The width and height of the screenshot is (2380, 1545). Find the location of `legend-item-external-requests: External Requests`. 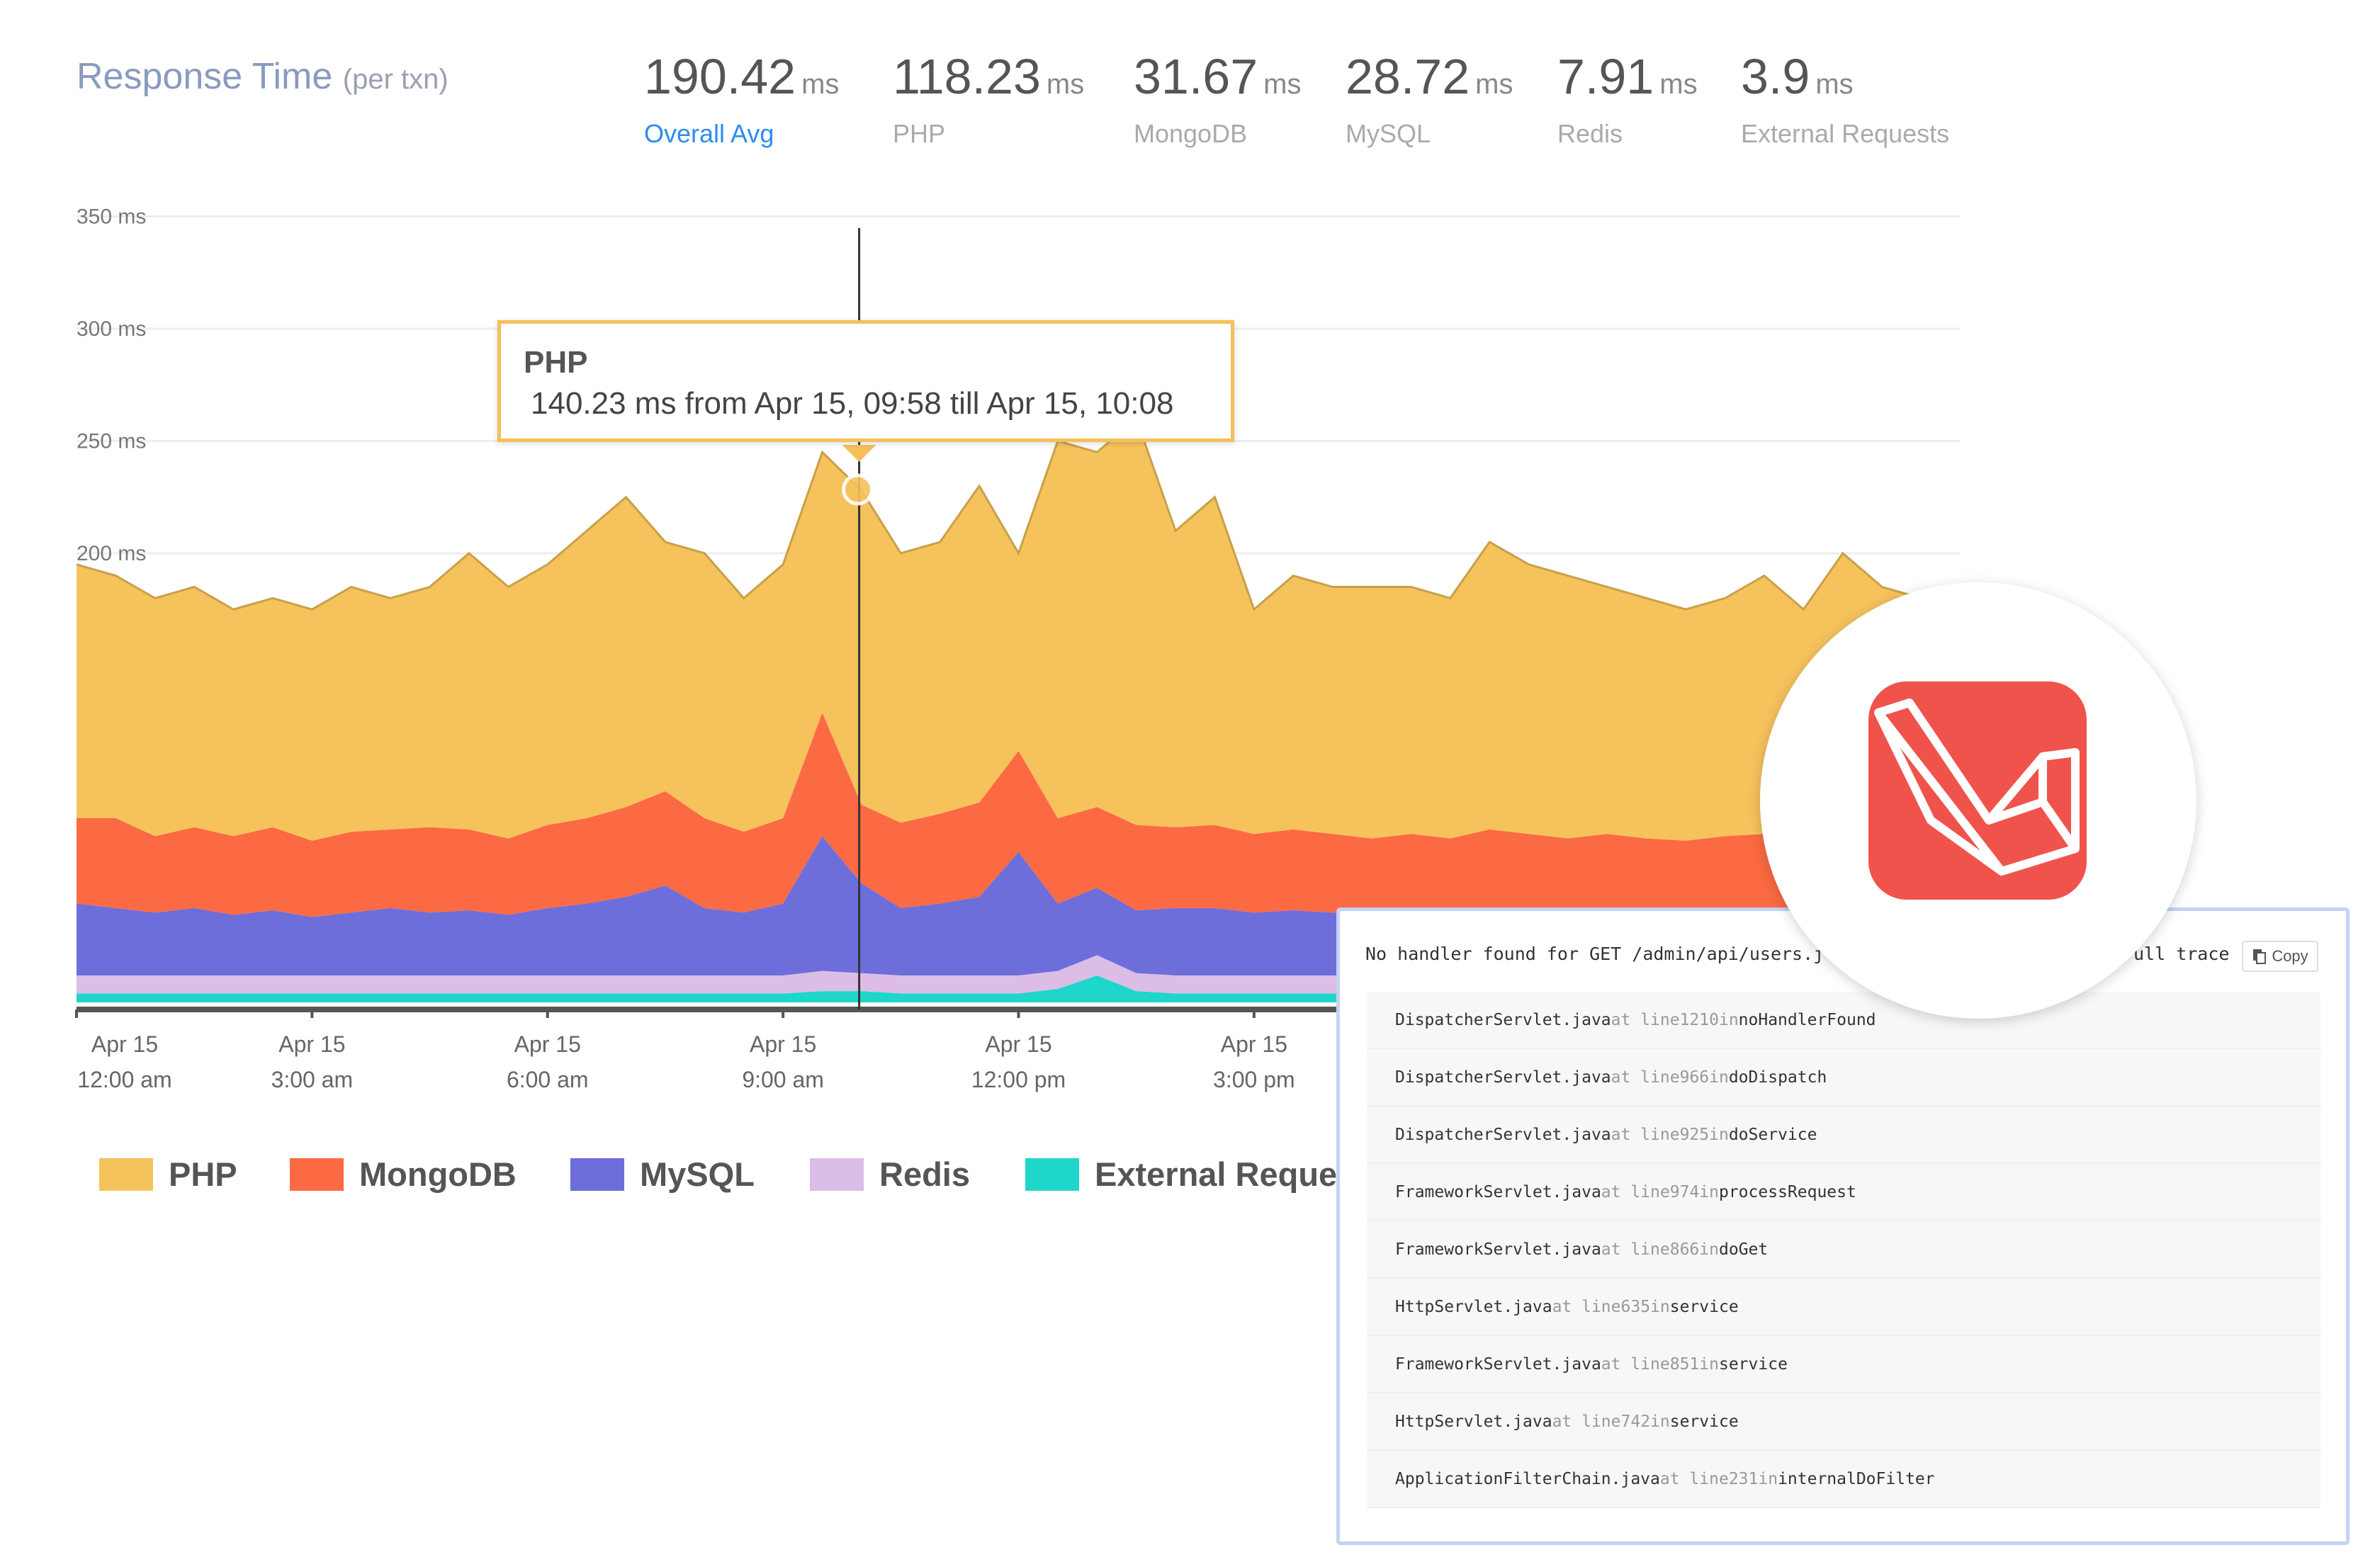

legend-item-external-requests: External Requests is located at coordinates (1205, 1174).